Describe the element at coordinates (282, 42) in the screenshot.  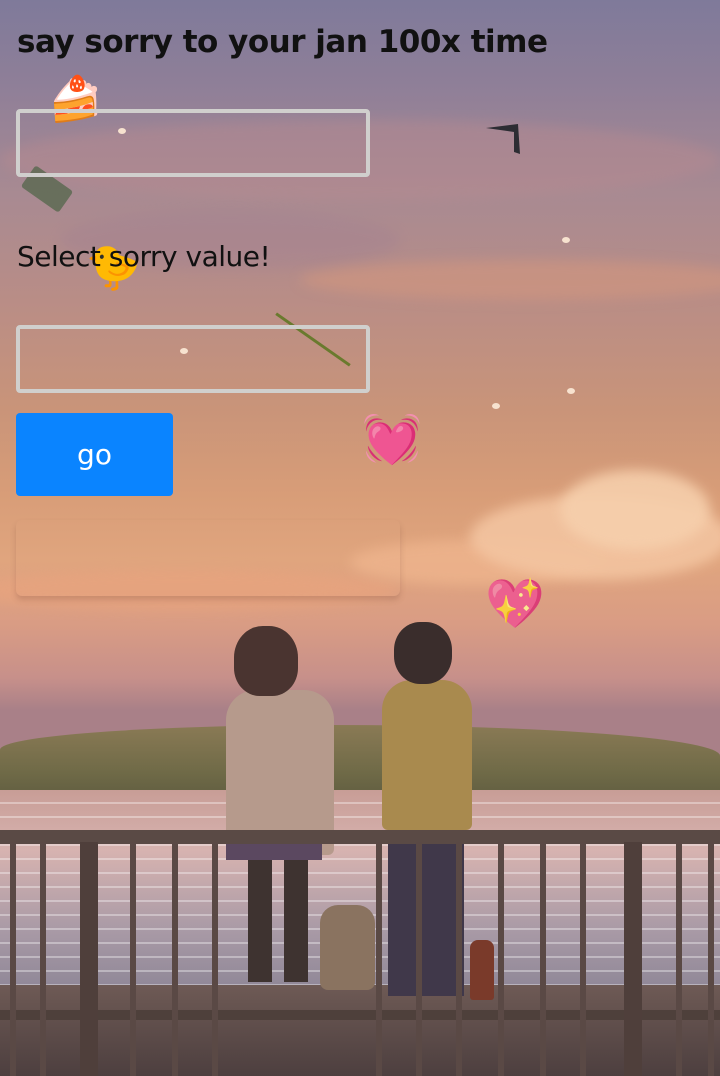
I see `page-title: say sorry to your jan 100x time` at that location.